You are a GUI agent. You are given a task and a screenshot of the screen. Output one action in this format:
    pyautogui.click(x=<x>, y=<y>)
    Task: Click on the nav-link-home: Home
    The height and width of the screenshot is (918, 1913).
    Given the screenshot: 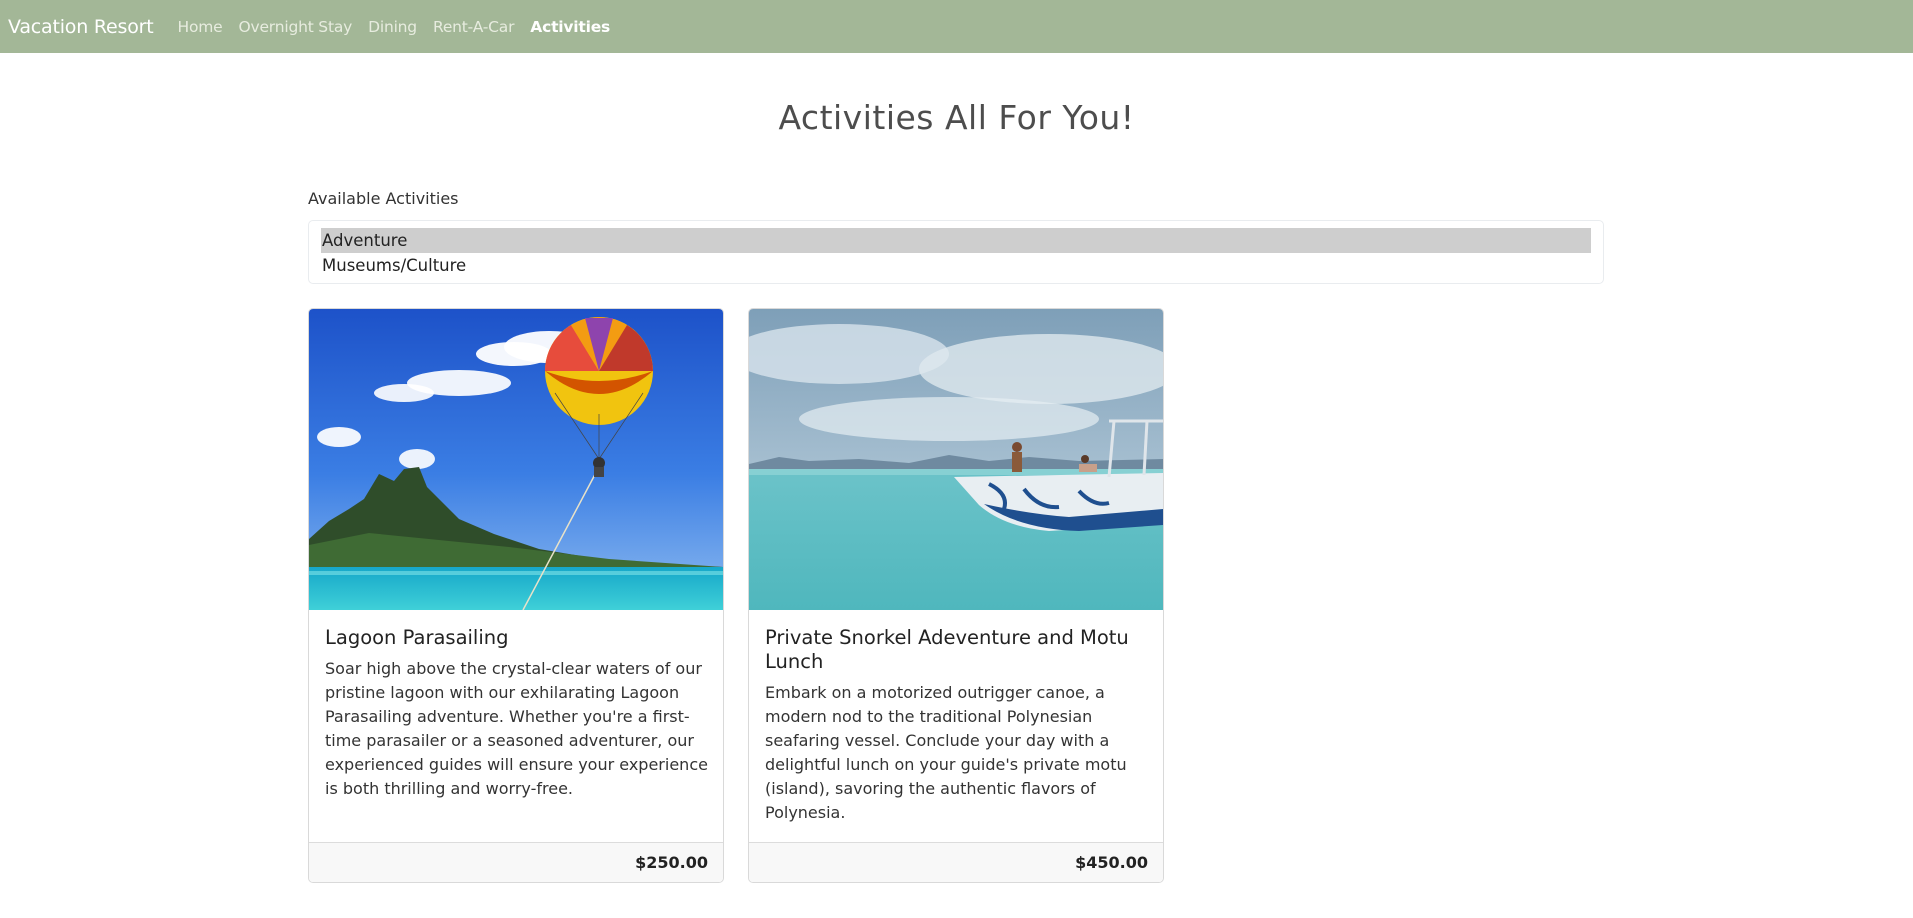 What is the action you would take?
    pyautogui.click(x=200, y=27)
    